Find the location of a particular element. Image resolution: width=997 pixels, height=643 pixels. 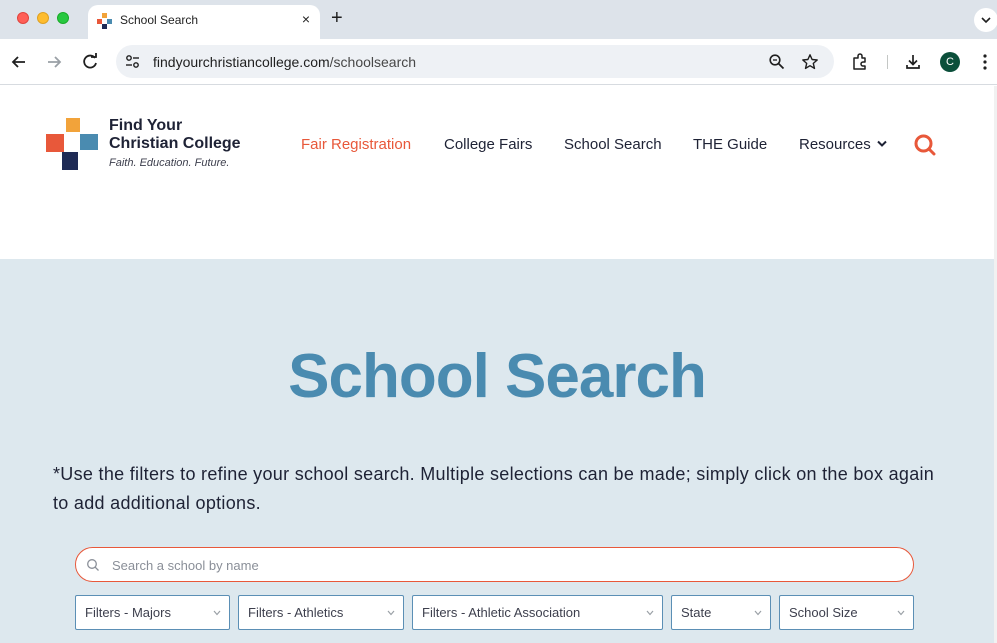

logo-text-line2: Christian College is located at coordinates (175, 144).